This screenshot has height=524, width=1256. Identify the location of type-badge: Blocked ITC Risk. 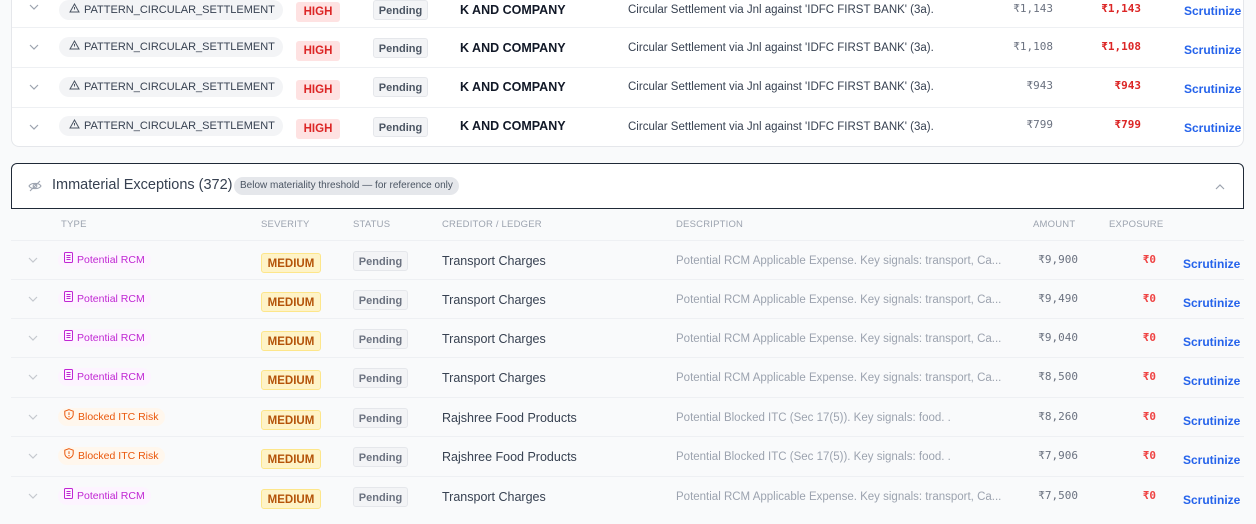
(111, 456).